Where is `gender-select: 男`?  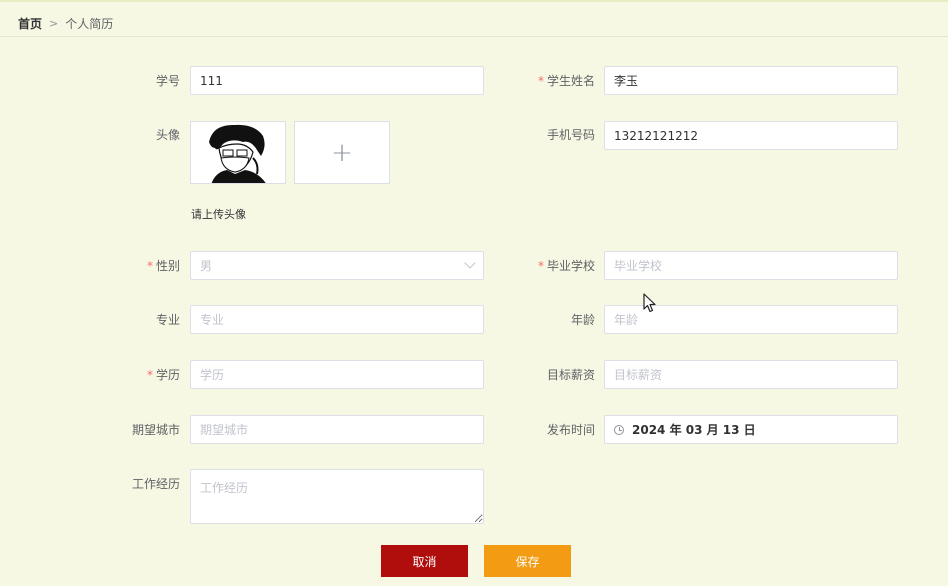 gender-select: 男 is located at coordinates (337, 265).